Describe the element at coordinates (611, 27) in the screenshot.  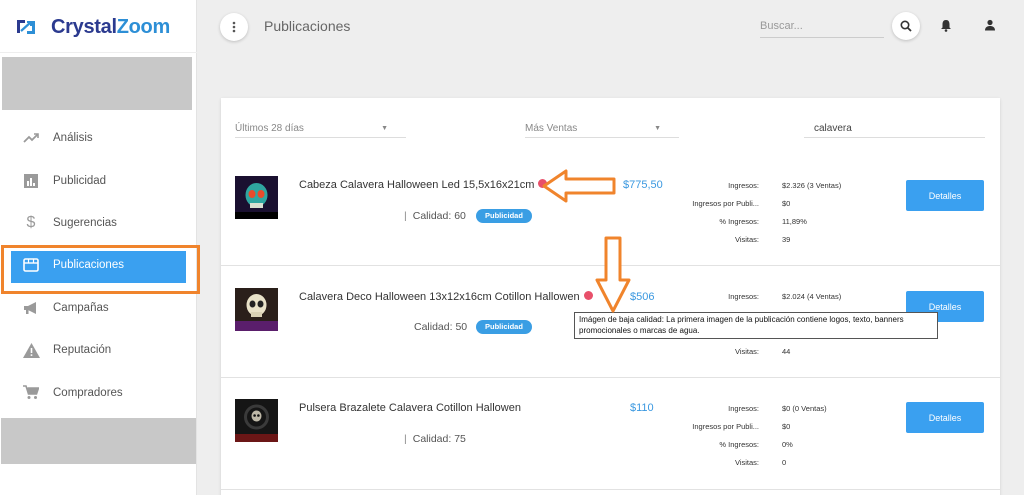
I see `top-bar: Publicaciones` at that location.